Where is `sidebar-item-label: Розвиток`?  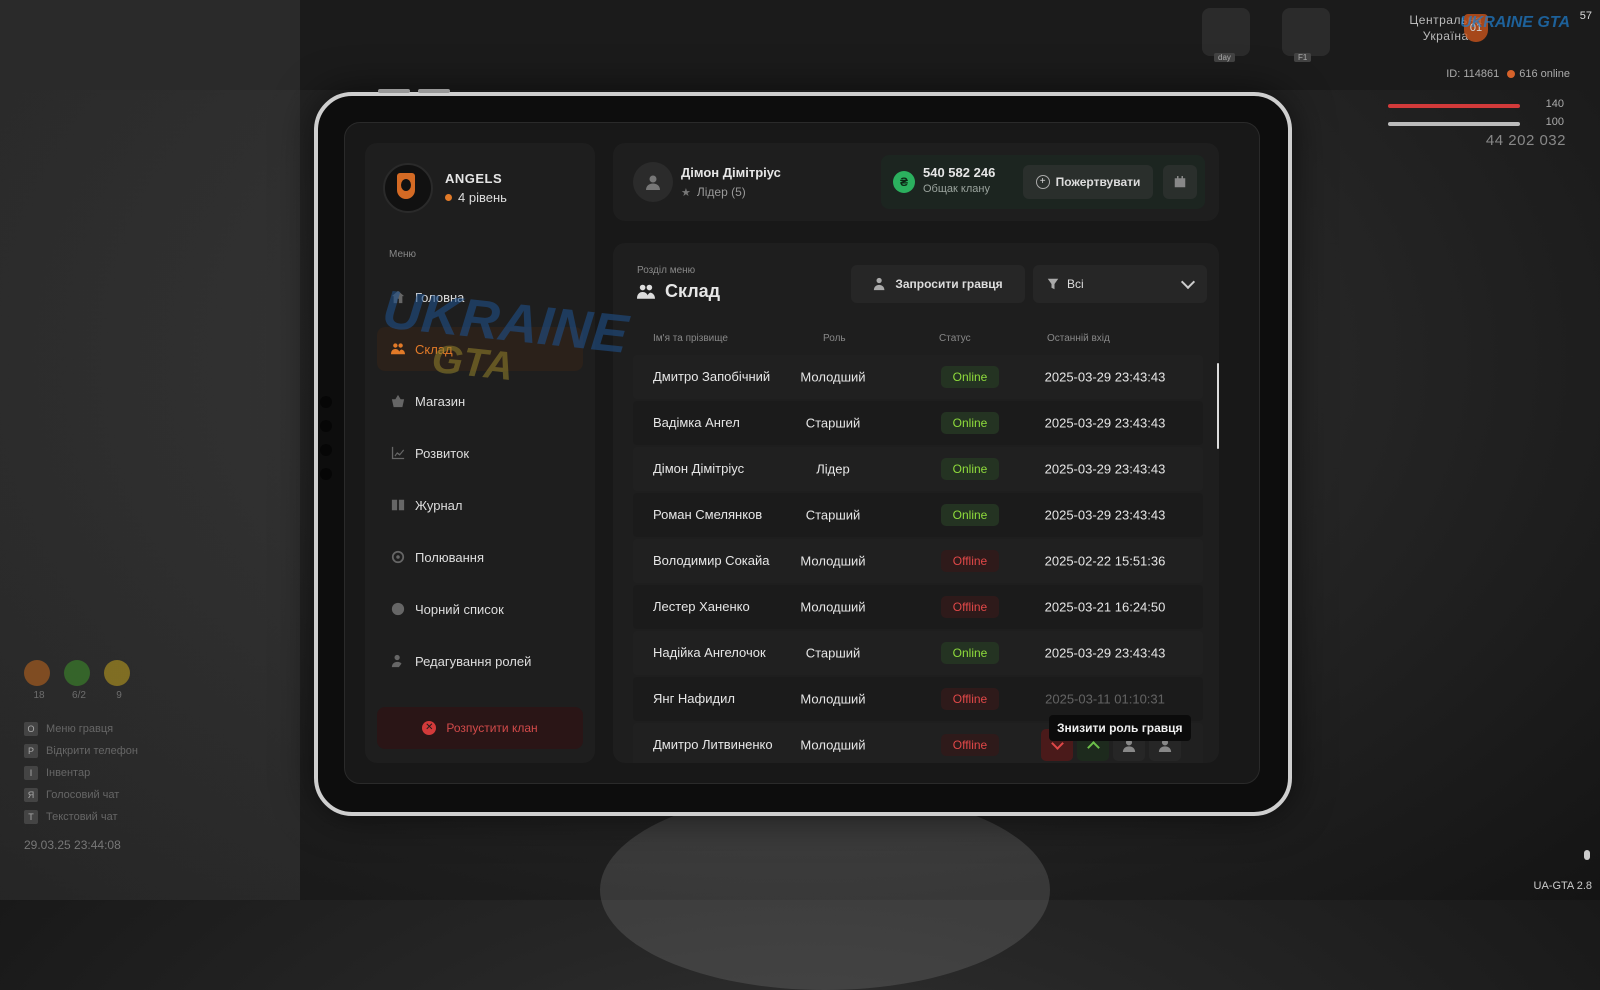 sidebar-item-label: Розвиток is located at coordinates (442, 453).